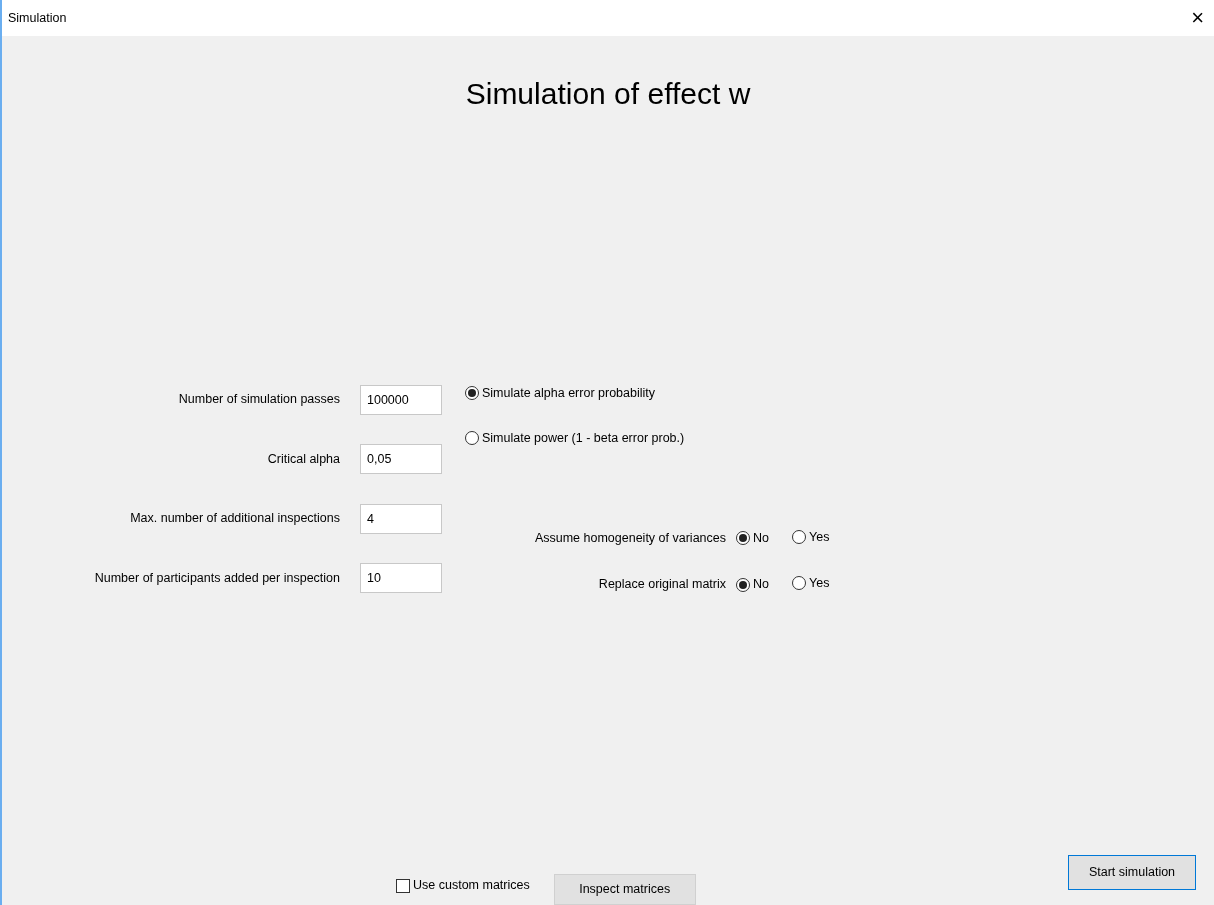  Describe the element at coordinates (303, 459) in the screenshot. I see `field-label: Critical alpha` at that location.